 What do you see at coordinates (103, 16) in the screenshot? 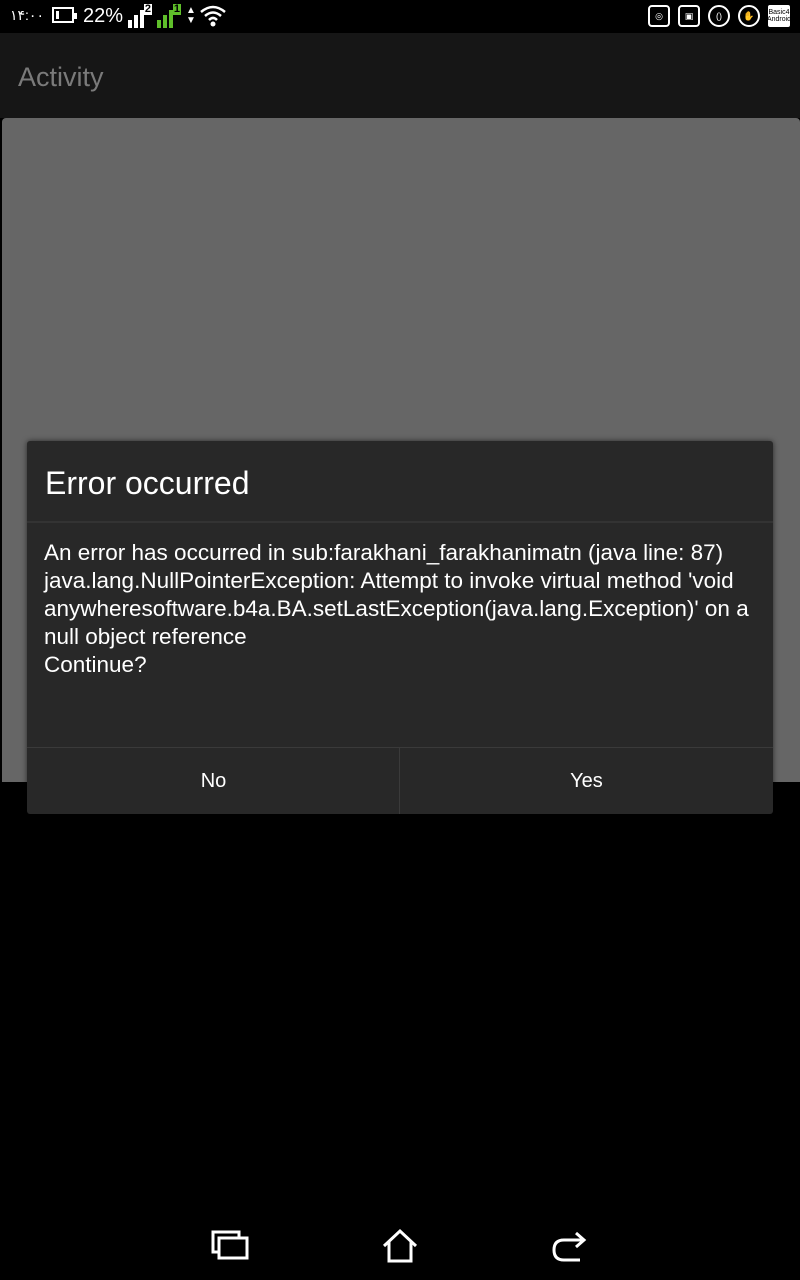
I see `battery-percent: 22%` at bounding box center [103, 16].